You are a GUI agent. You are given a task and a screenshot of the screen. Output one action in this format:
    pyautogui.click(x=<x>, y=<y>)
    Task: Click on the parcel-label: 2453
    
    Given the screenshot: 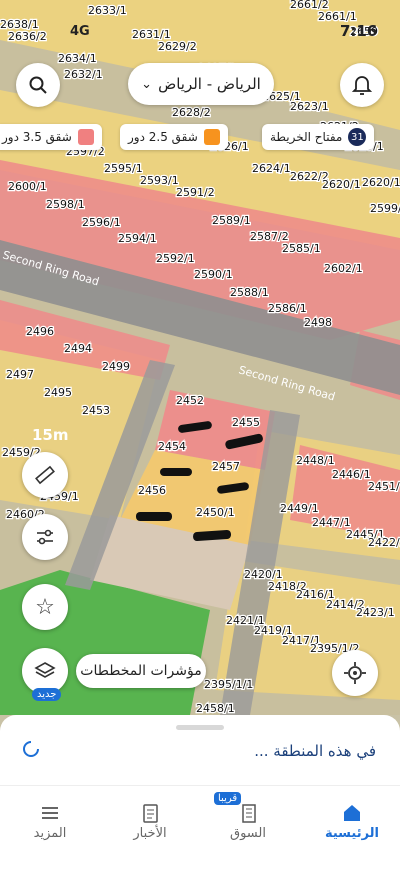 What is the action you would take?
    pyautogui.click(x=96, y=411)
    